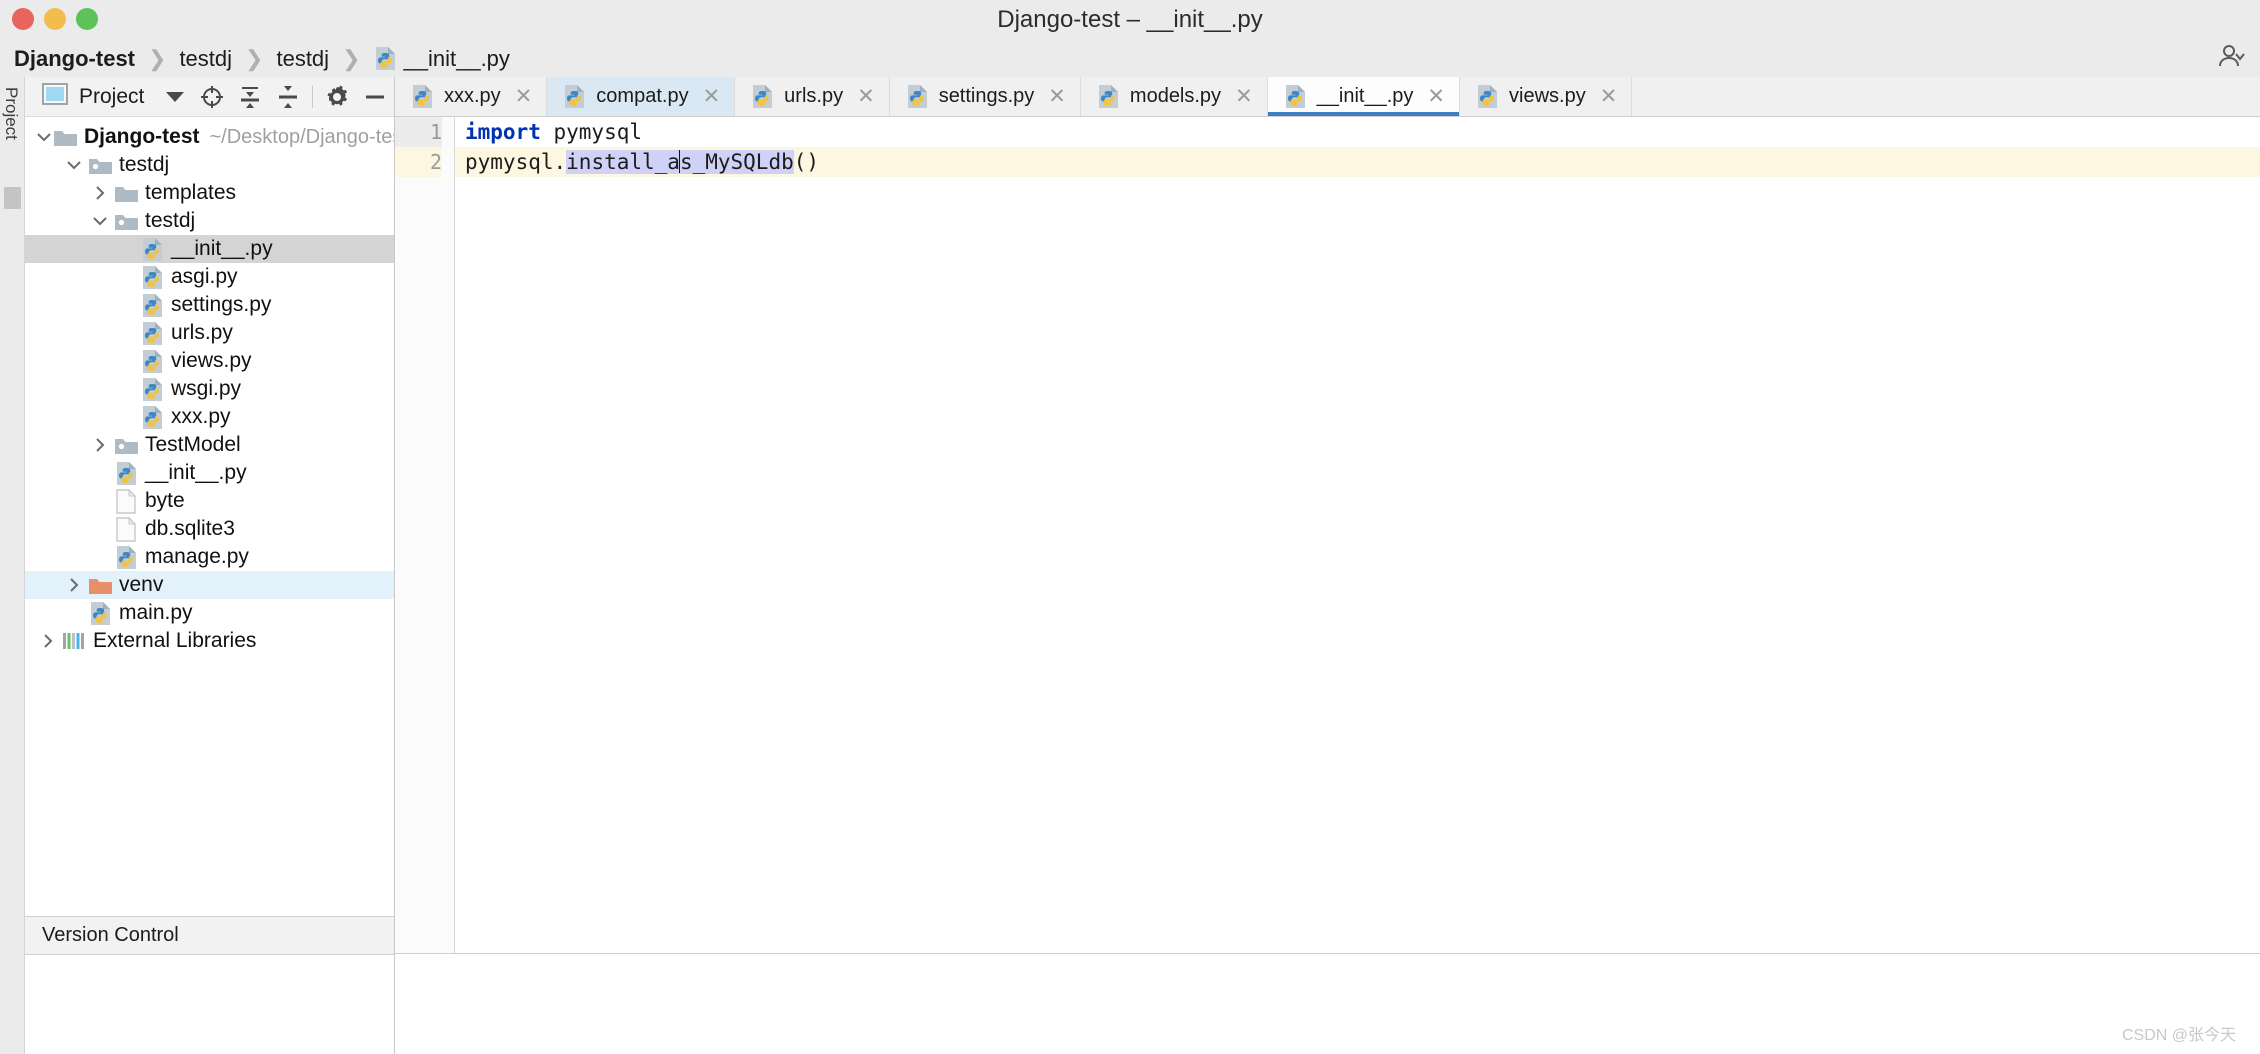  Describe the element at coordinates (209, 501) in the screenshot. I see `tree-item-byte: byte` at that location.